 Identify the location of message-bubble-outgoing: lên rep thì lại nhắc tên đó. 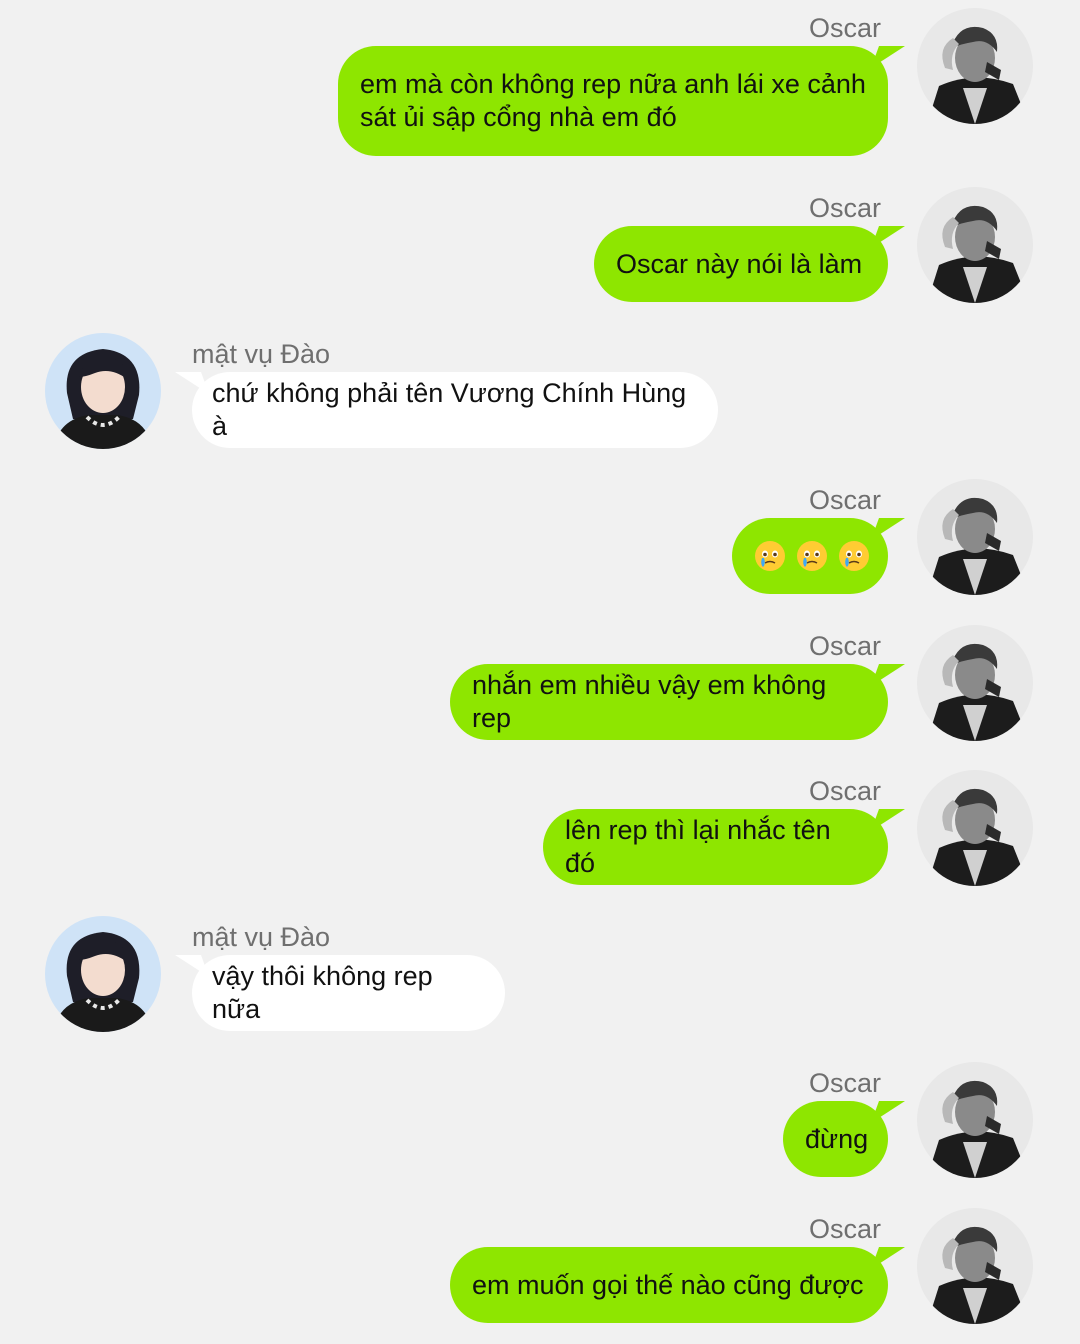
(715, 847).